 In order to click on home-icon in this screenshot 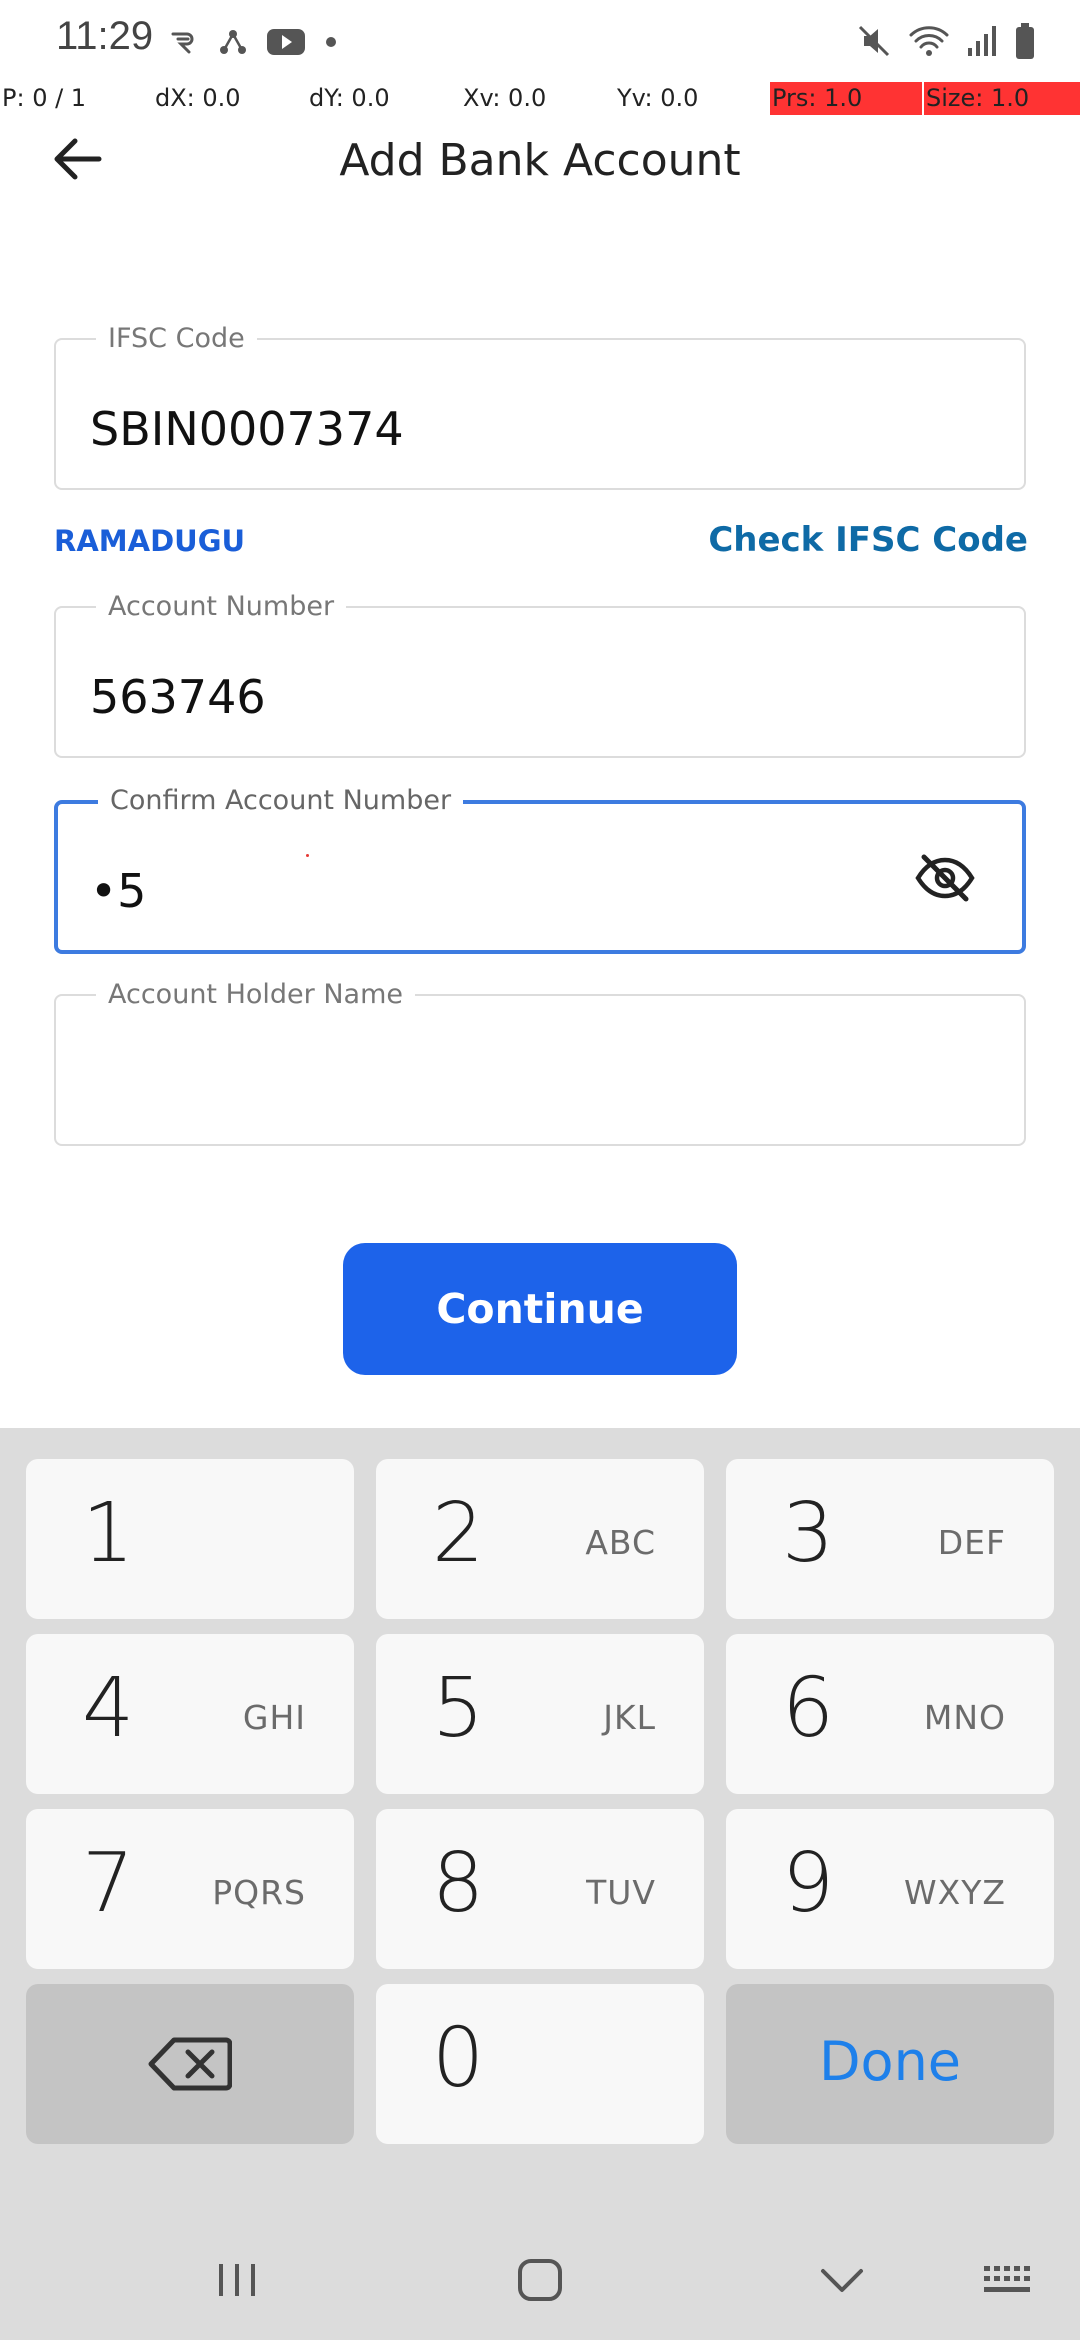, I will do `click(540, 2282)`.